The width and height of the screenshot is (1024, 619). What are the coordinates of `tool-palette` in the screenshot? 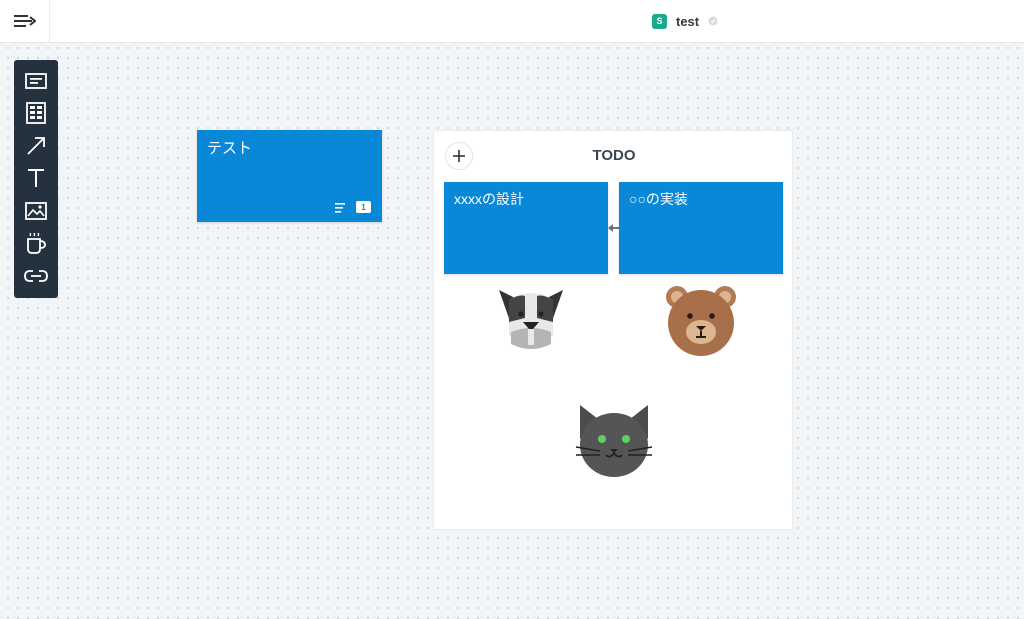 It's located at (36, 179).